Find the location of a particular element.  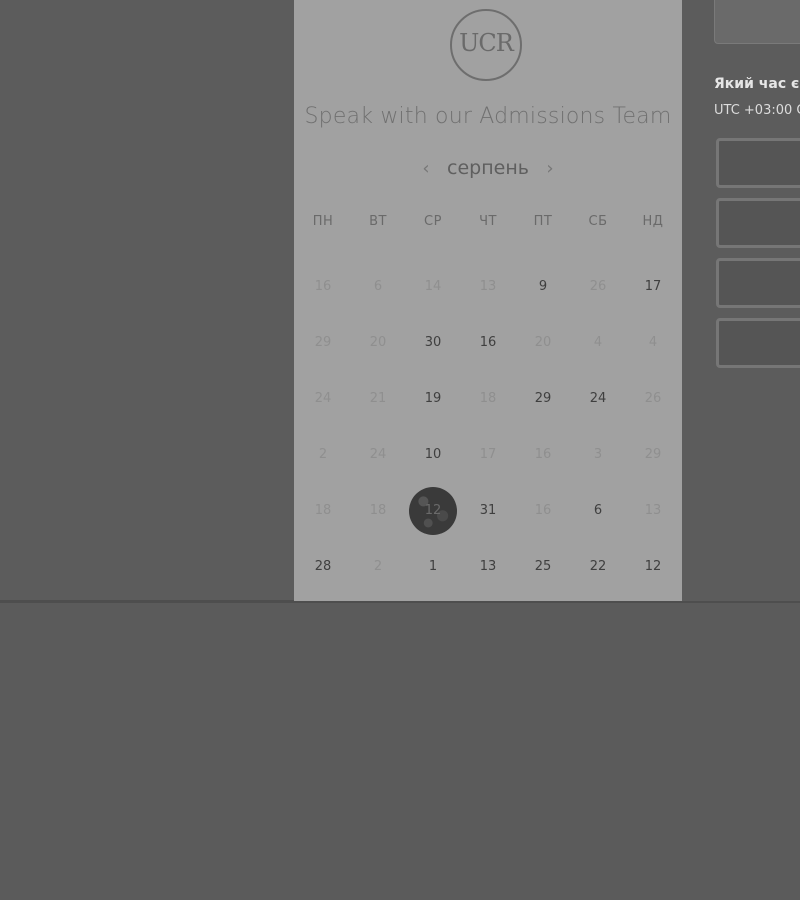

calendar-day-number: 12 is located at coordinates (653, 566).